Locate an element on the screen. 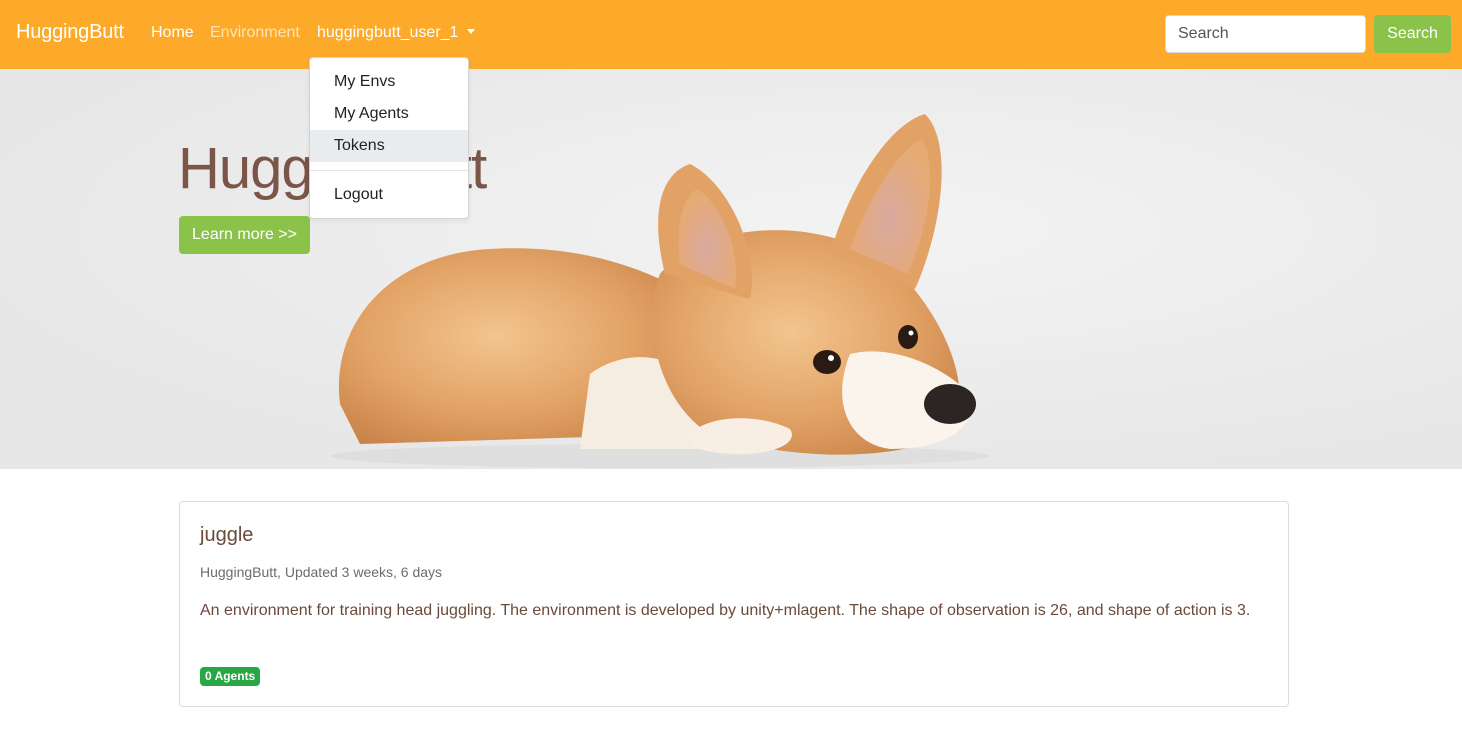 The height and width of the screenshot is (730, 1462). nav-environment-link: Environment is located at coordinates (255, 33).